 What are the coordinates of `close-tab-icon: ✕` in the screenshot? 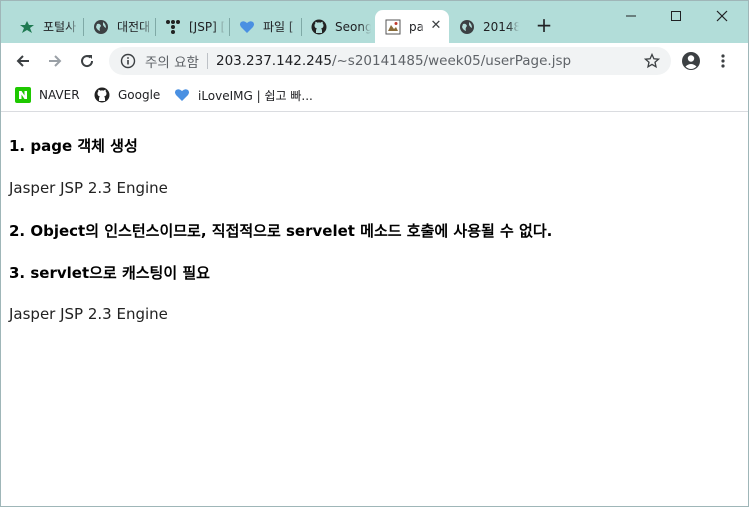 It's located at (436, 26).